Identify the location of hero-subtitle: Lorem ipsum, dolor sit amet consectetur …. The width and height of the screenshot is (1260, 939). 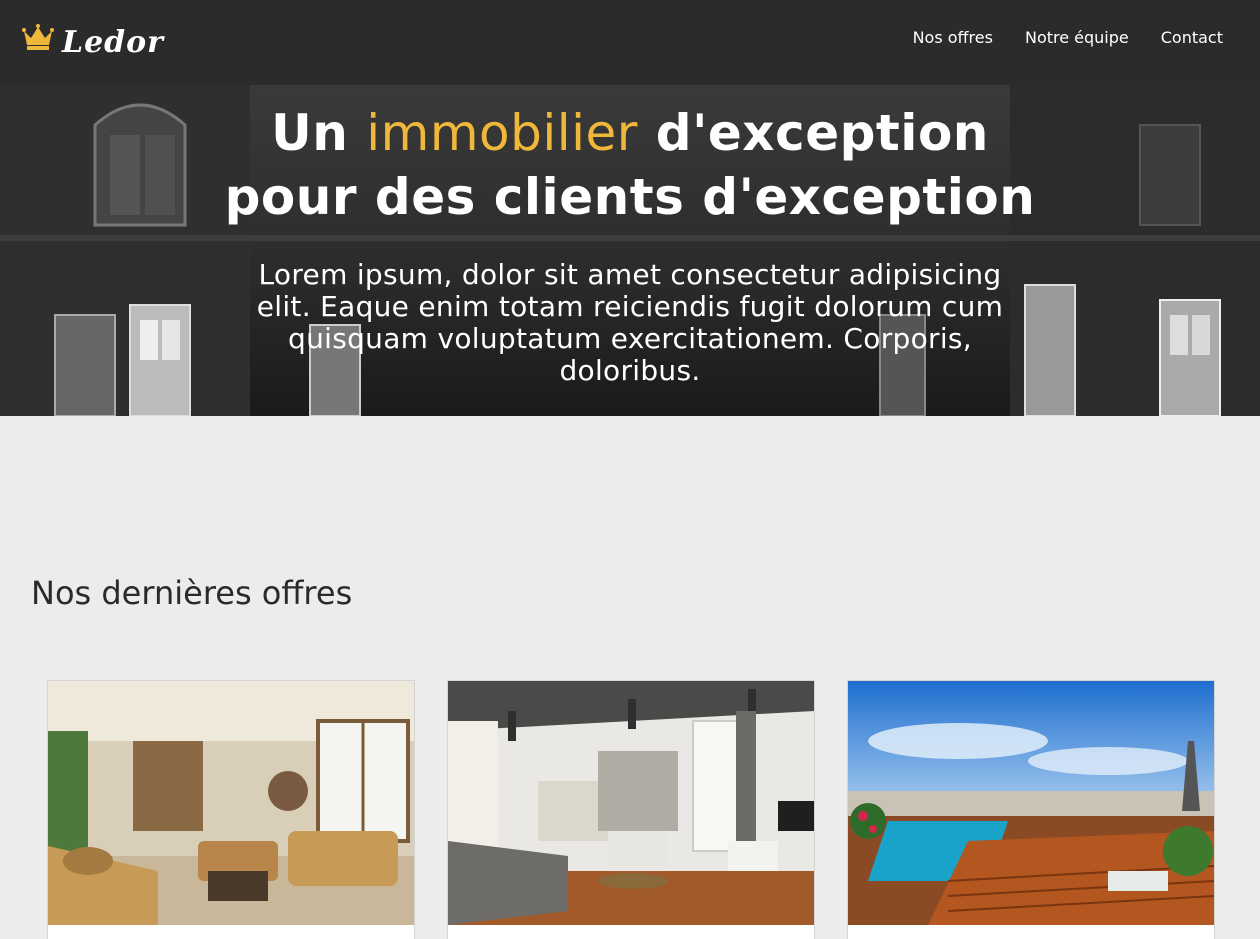
(630, 322).